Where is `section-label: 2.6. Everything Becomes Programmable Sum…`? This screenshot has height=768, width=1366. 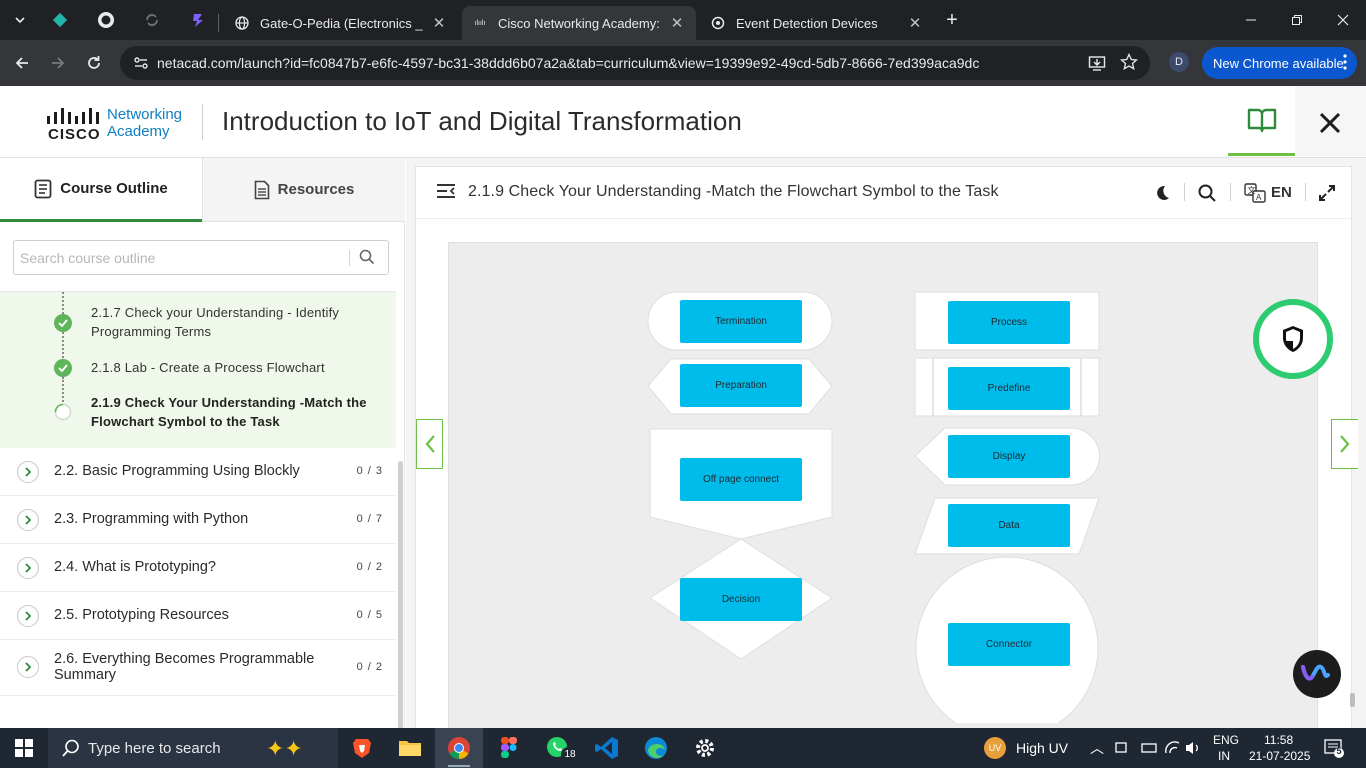 section-label: 2.6. Everything Becomes Programmable Sum… is located at coordinates (184, 667).